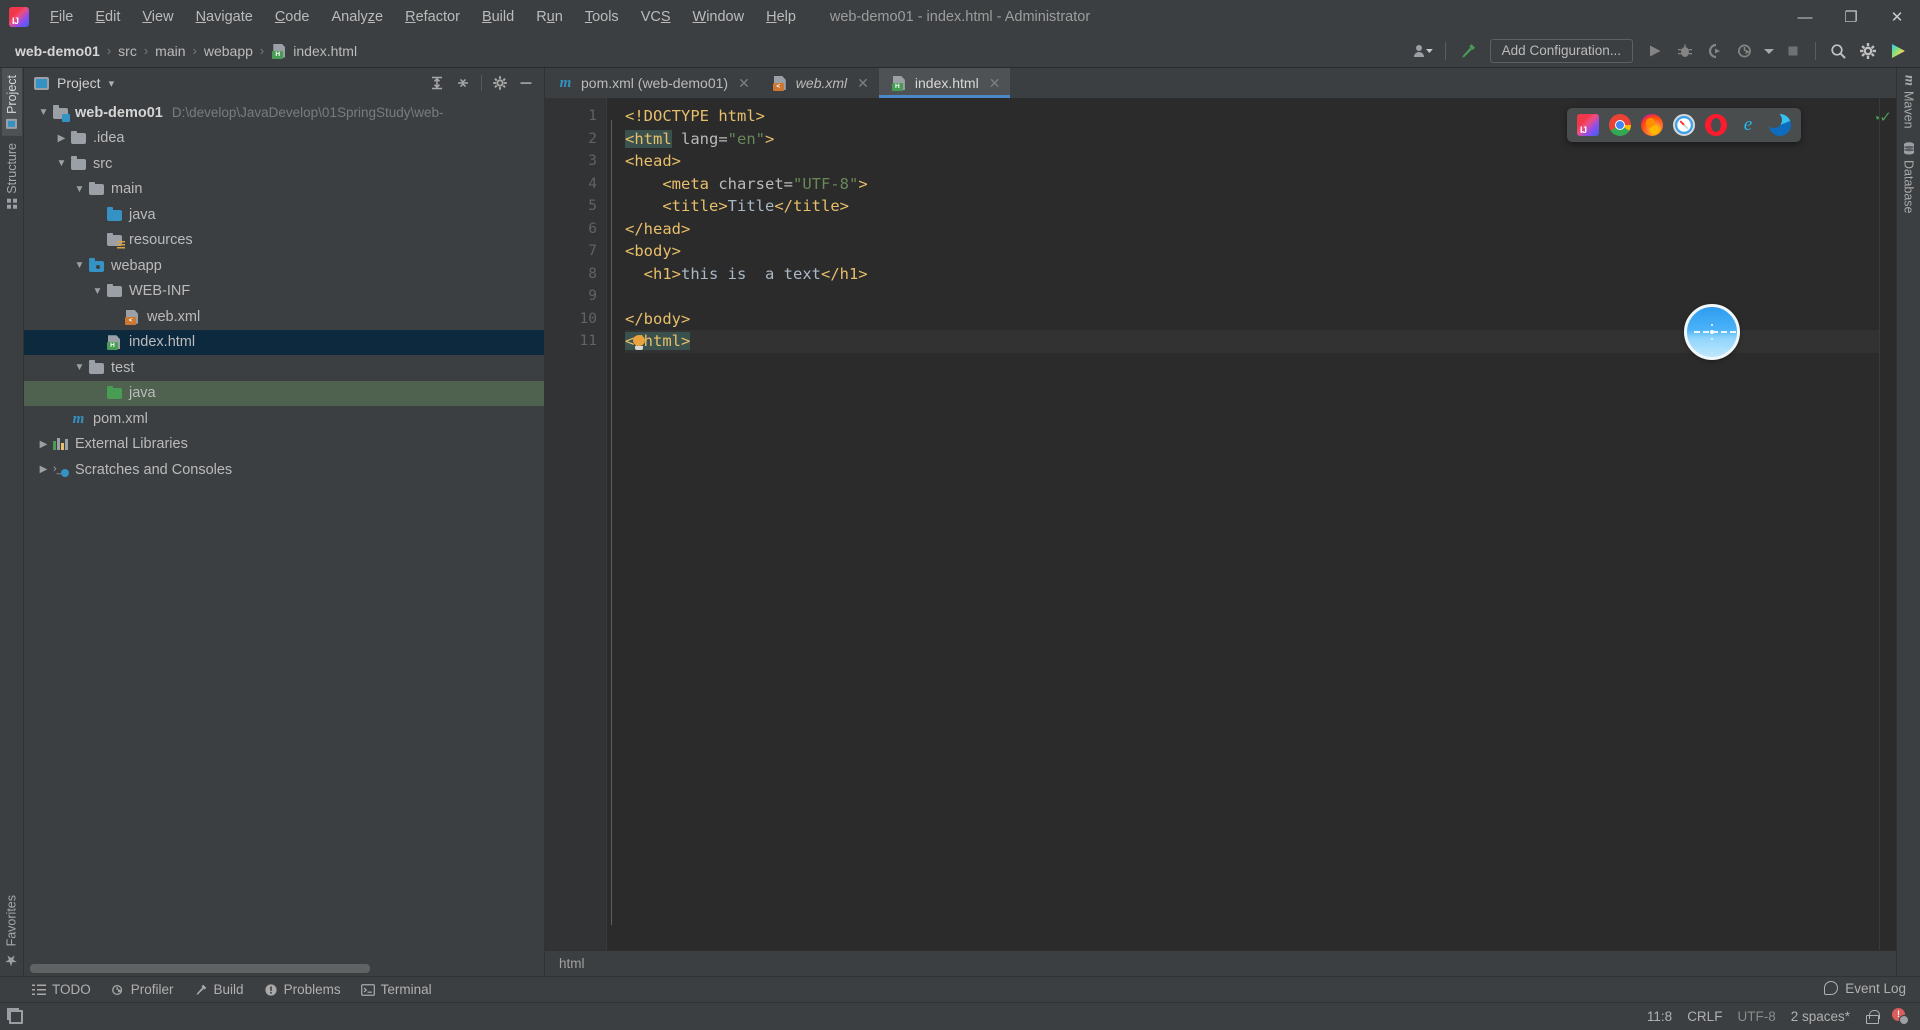 The image size is (1920, 1030). Describe the element at coordinates (719, 17) in the screenshot. I see `menu-window: Window` at that location.